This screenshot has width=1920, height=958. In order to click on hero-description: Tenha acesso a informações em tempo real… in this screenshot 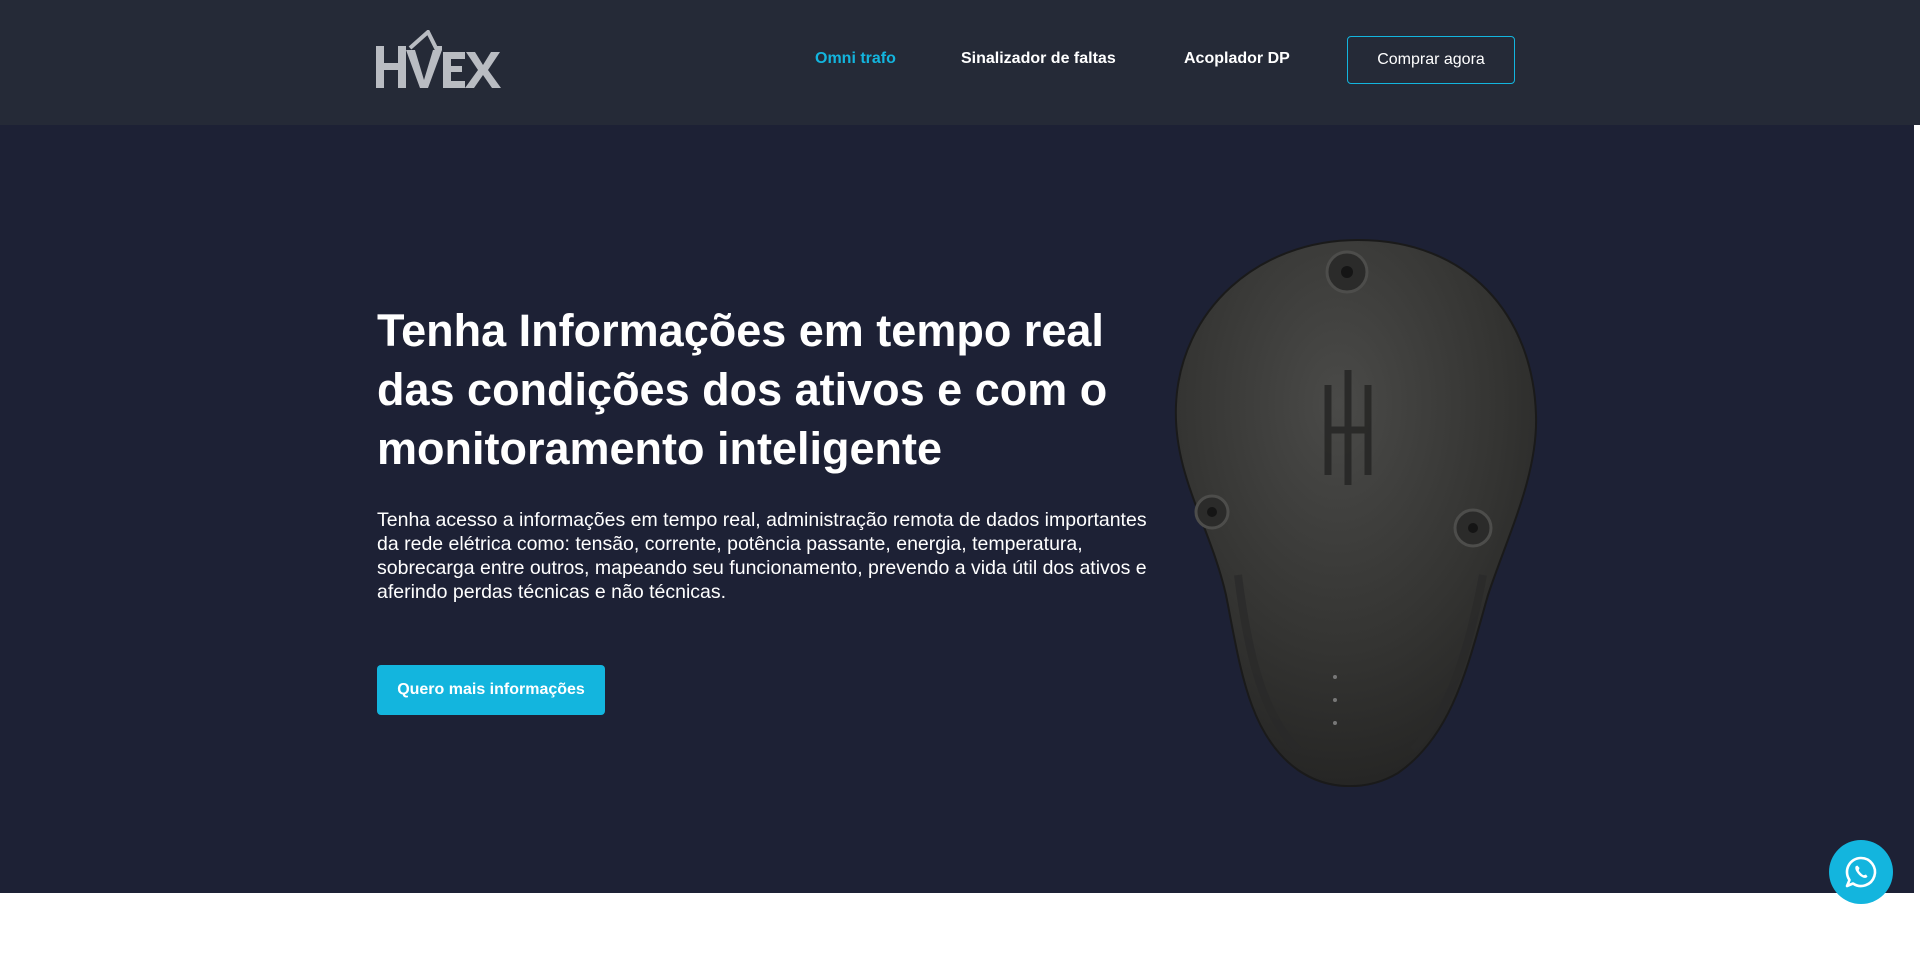, I will do `click(762, 556)`.